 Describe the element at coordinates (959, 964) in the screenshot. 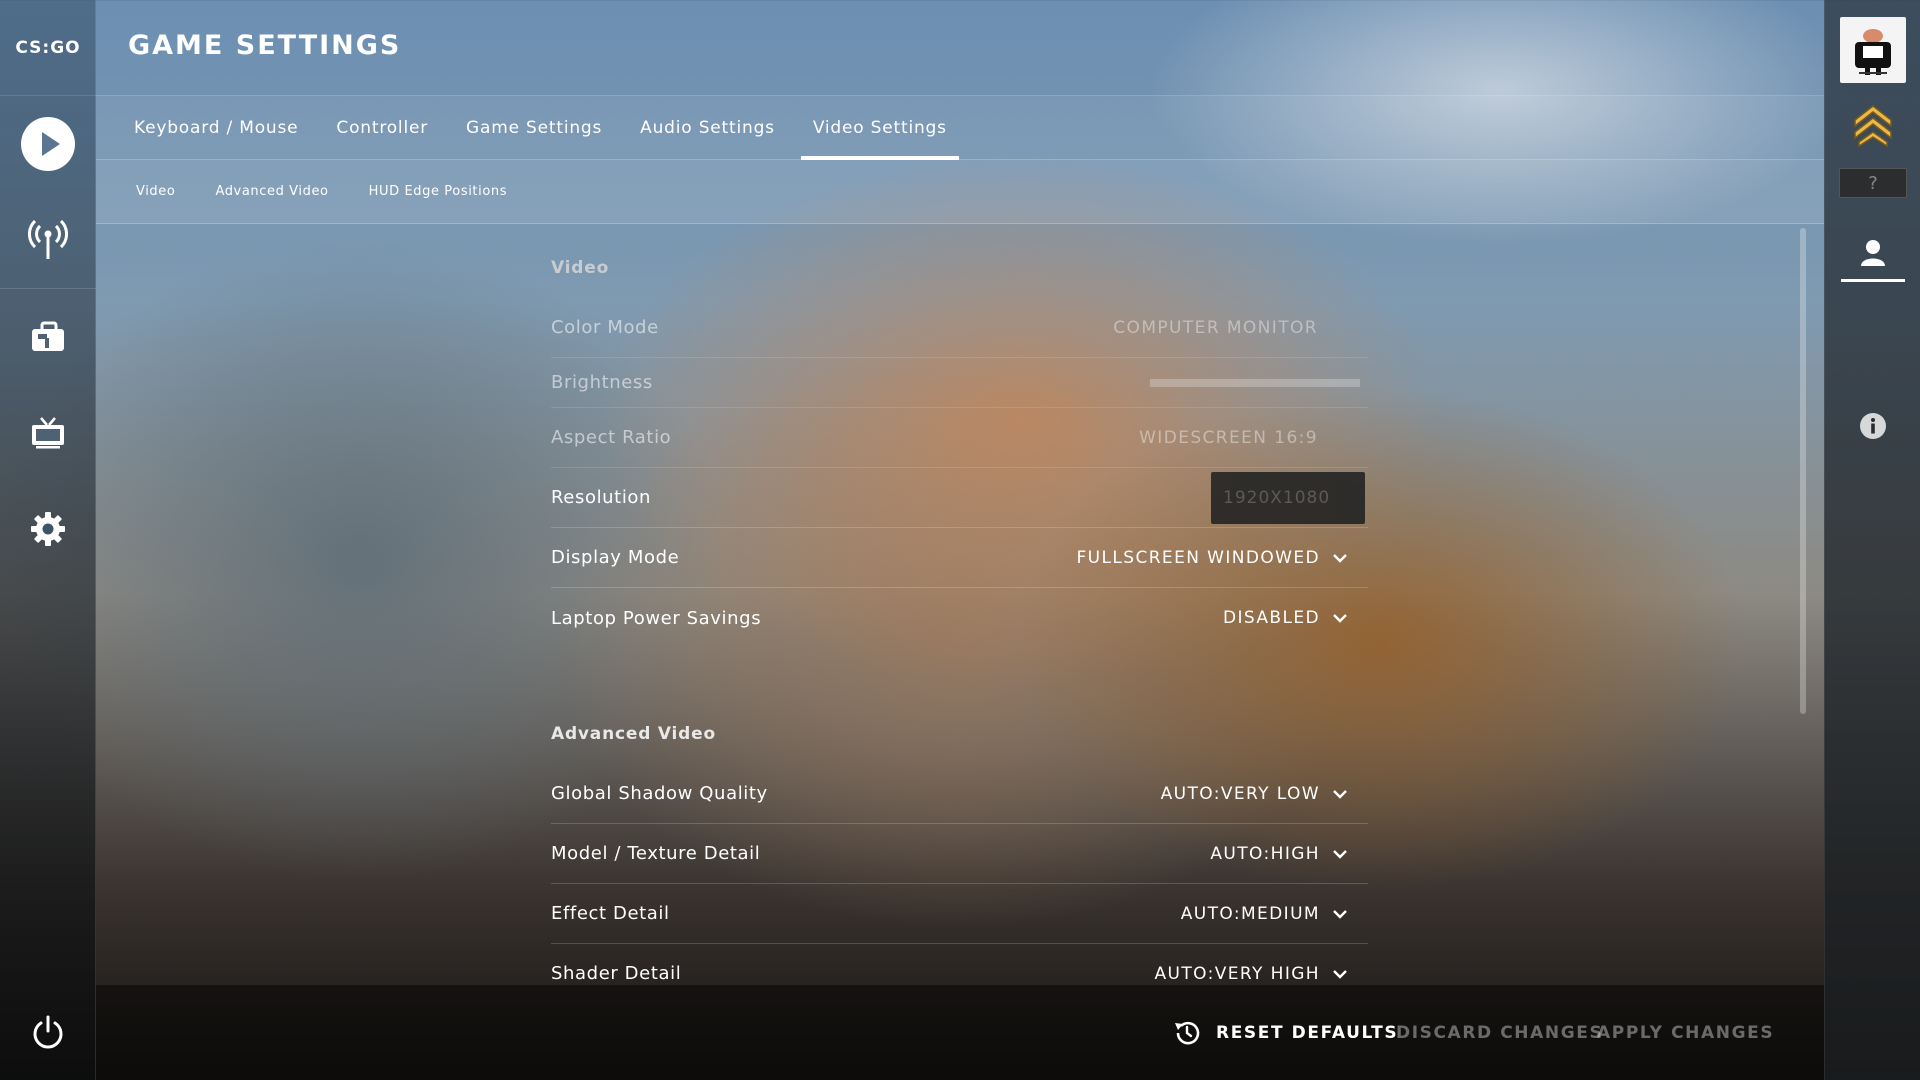

I see `setting-shader-detail: Shader Detail AUTO:VERY HIGH` at that location.